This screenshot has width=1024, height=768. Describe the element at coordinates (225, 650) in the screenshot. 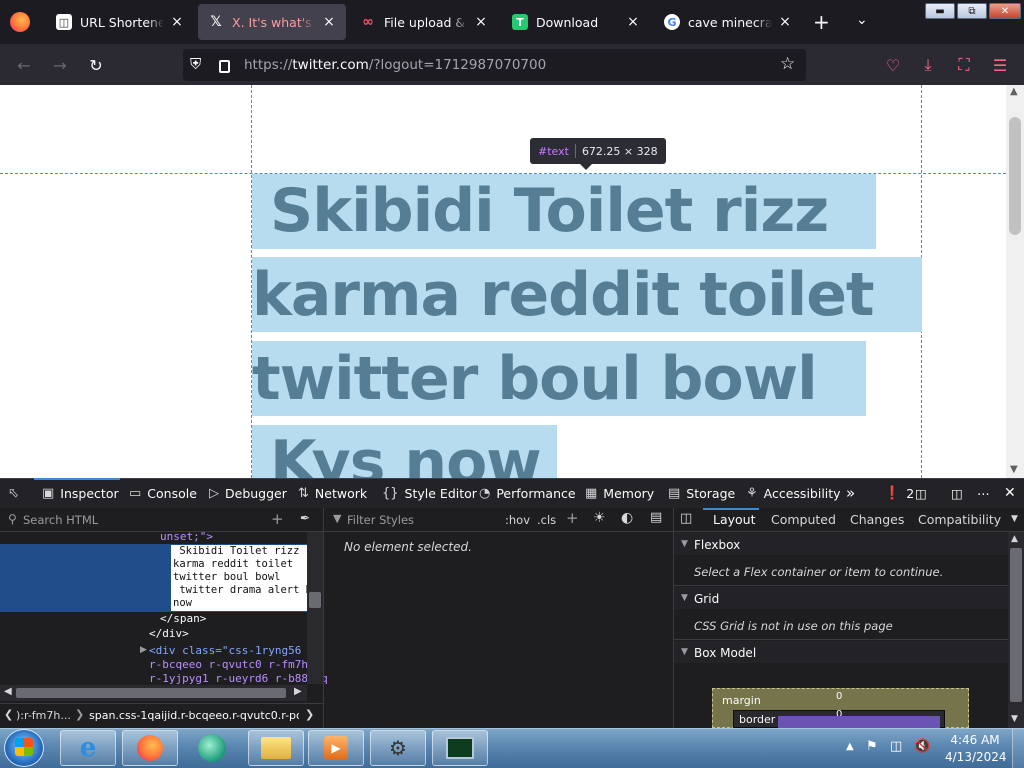

I see `markup-line-div: <div class="css-1ryng56` at that location.